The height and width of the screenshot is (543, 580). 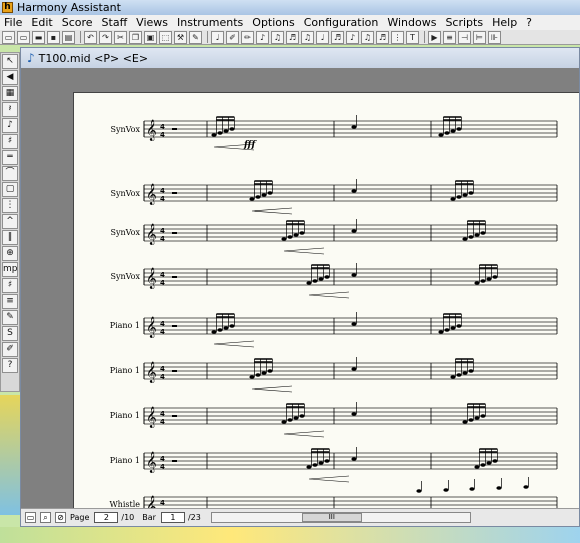 I want to click on tuplet-icon: ♫, so click(x=367, y=37).